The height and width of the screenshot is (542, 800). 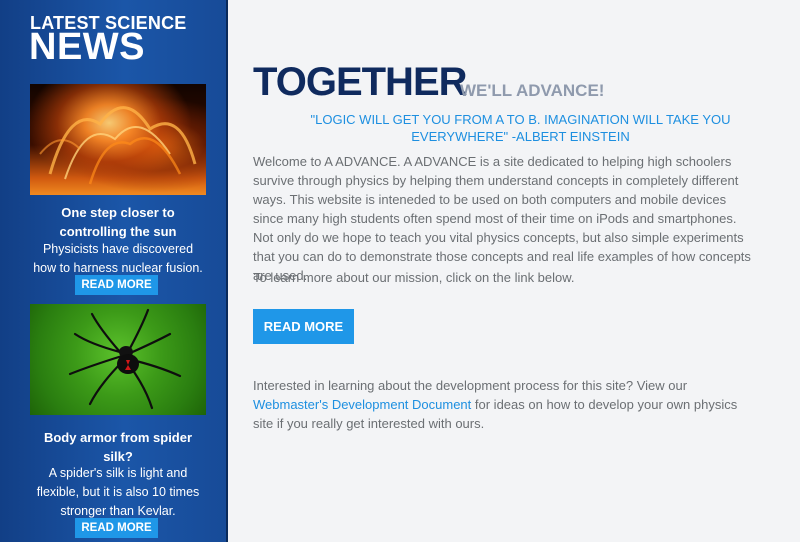 I want to click on article-title: Body armor from spider silk?, so click(x=118, y=447).